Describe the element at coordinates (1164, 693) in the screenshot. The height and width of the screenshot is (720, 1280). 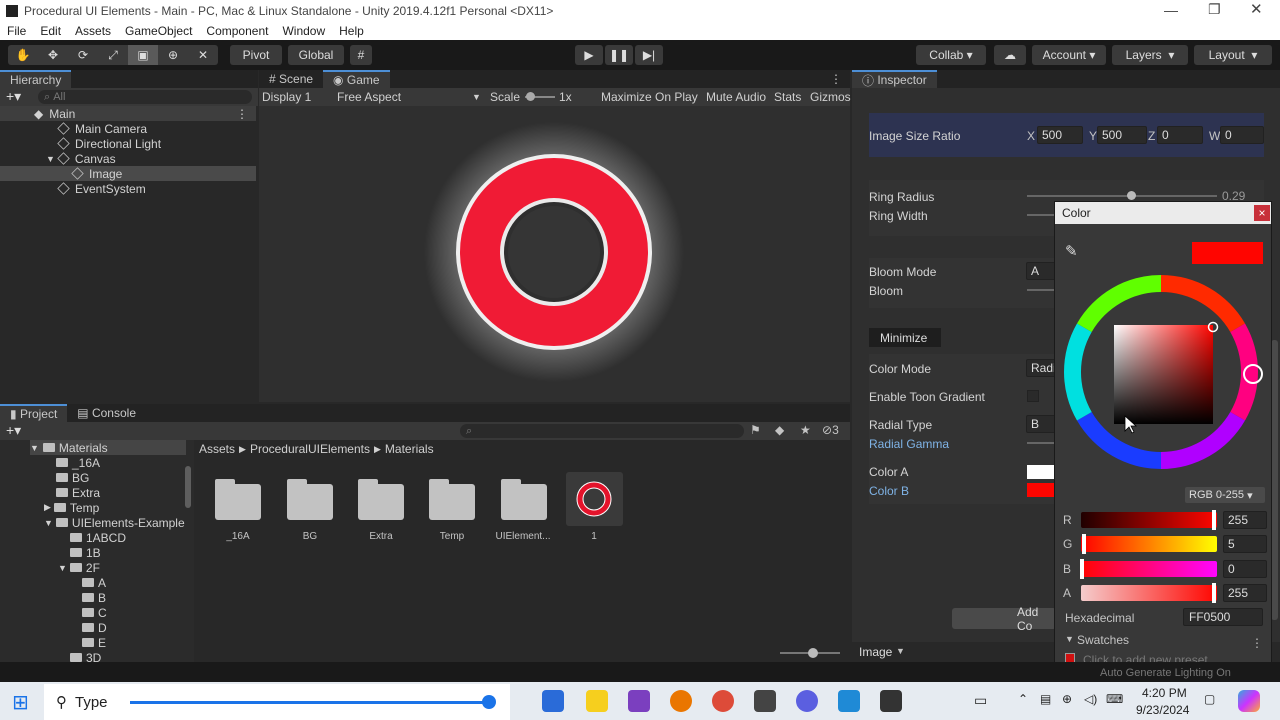
I see `clock-time: 4:20 PM` at that location.